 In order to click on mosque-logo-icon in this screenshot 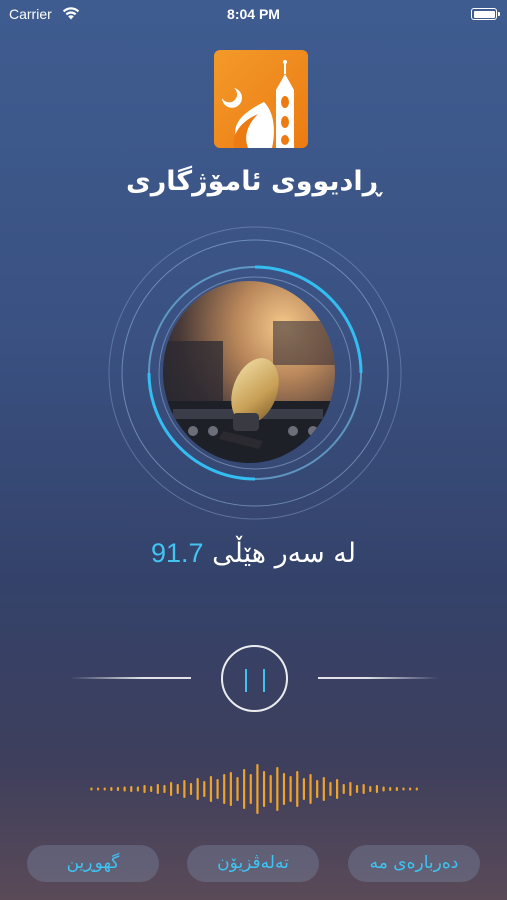, I will do `click(261, 99)`.